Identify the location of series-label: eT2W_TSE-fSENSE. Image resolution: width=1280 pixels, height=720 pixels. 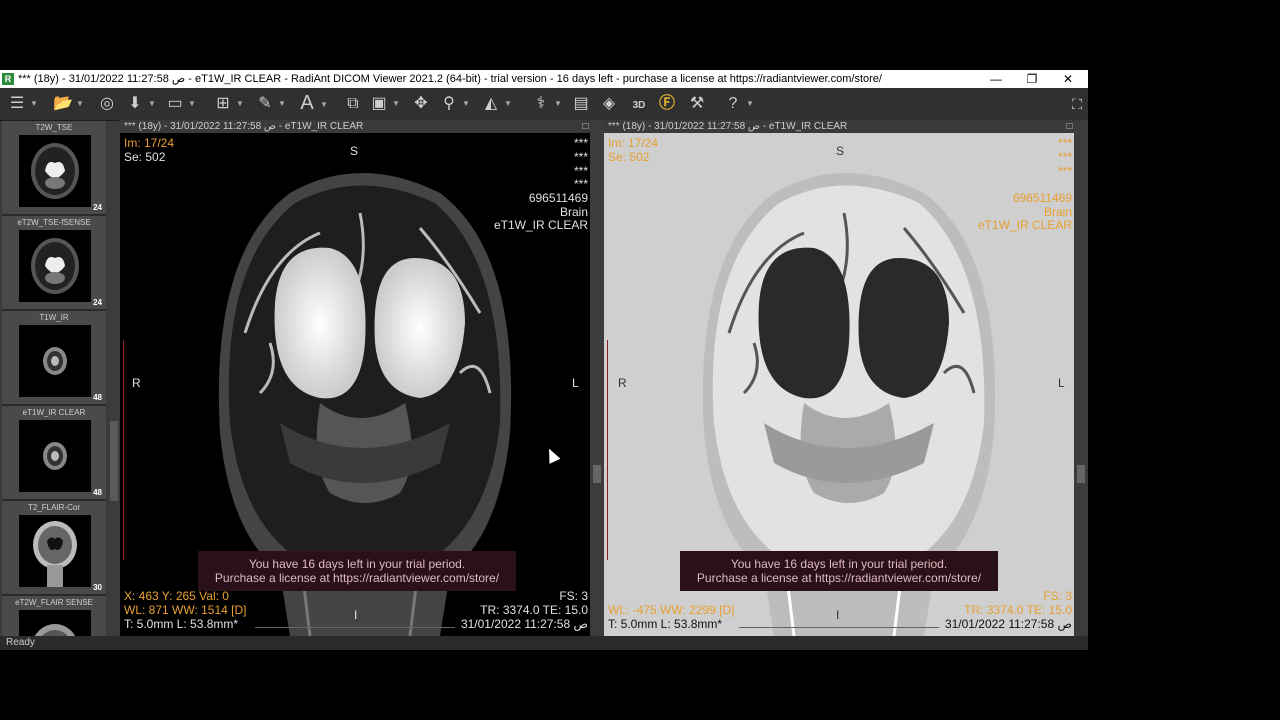
(54, 222).